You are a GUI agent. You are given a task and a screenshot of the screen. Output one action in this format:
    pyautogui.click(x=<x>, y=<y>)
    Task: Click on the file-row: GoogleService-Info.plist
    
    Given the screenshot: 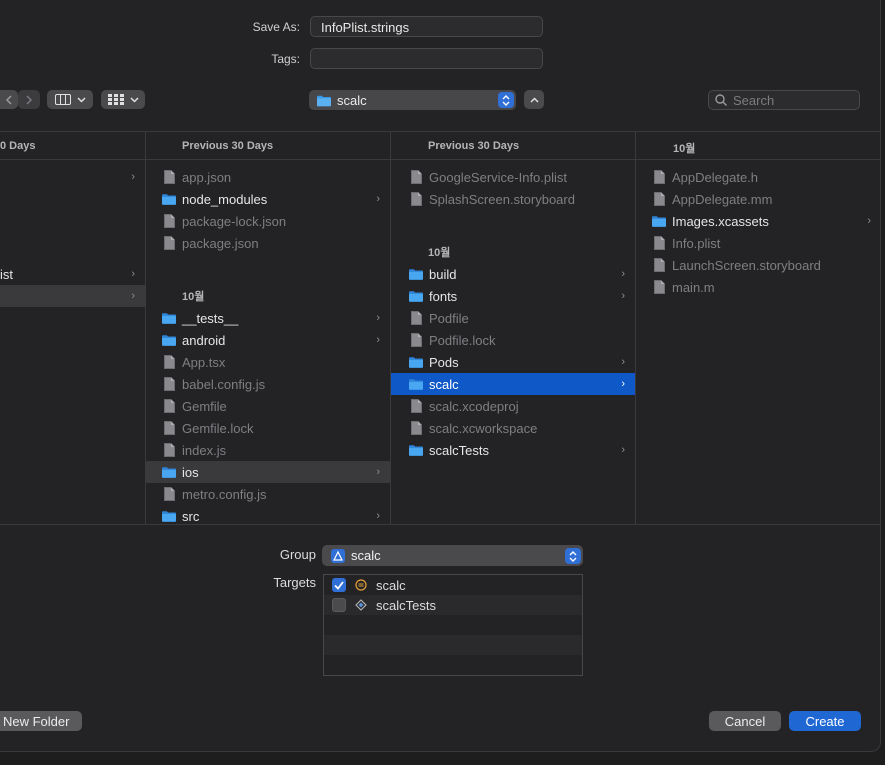 What is the action you would take?
    pyautogui.click(x=513, y=177)
    